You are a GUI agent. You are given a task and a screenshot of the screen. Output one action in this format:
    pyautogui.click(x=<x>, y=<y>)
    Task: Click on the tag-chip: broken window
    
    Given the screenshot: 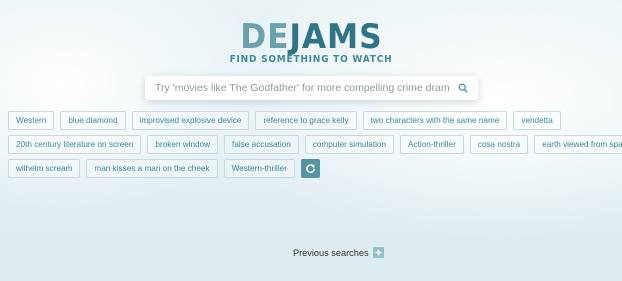 What is the action you would take?
    pyautogui.click(x=183, y=144)
    